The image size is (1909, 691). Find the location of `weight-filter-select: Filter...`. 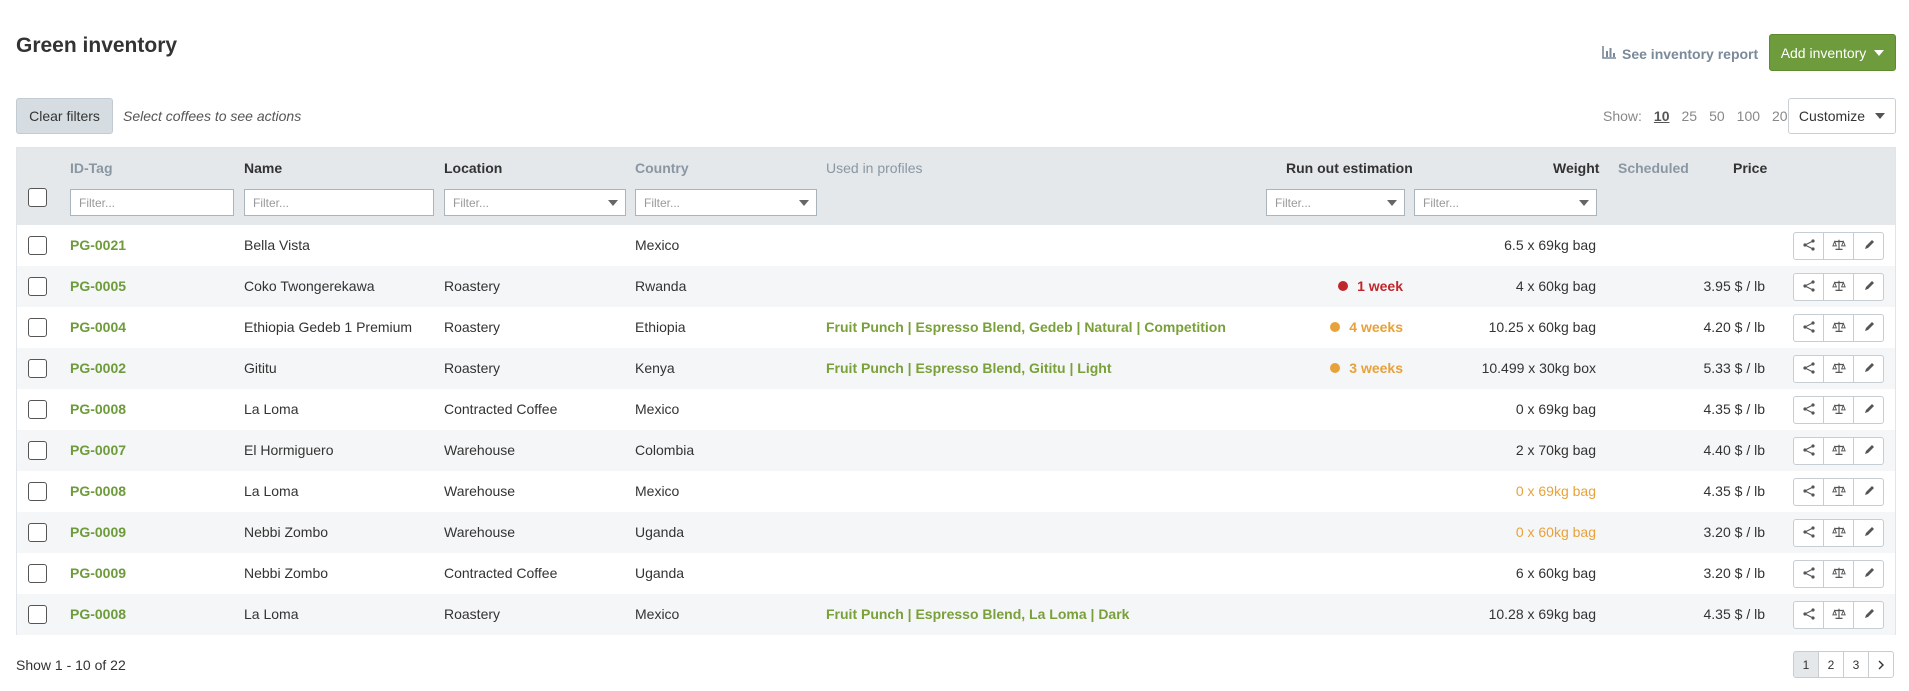

weight-filter-select: Filter... is located at coordinates (1505, 202).